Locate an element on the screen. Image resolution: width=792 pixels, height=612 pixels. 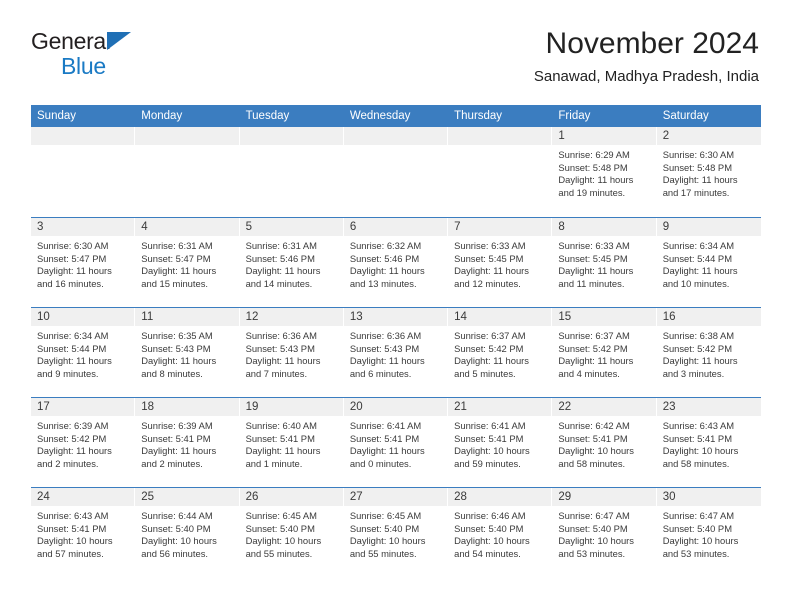
day-number-band: 1 is located at coordinates (604, 136).